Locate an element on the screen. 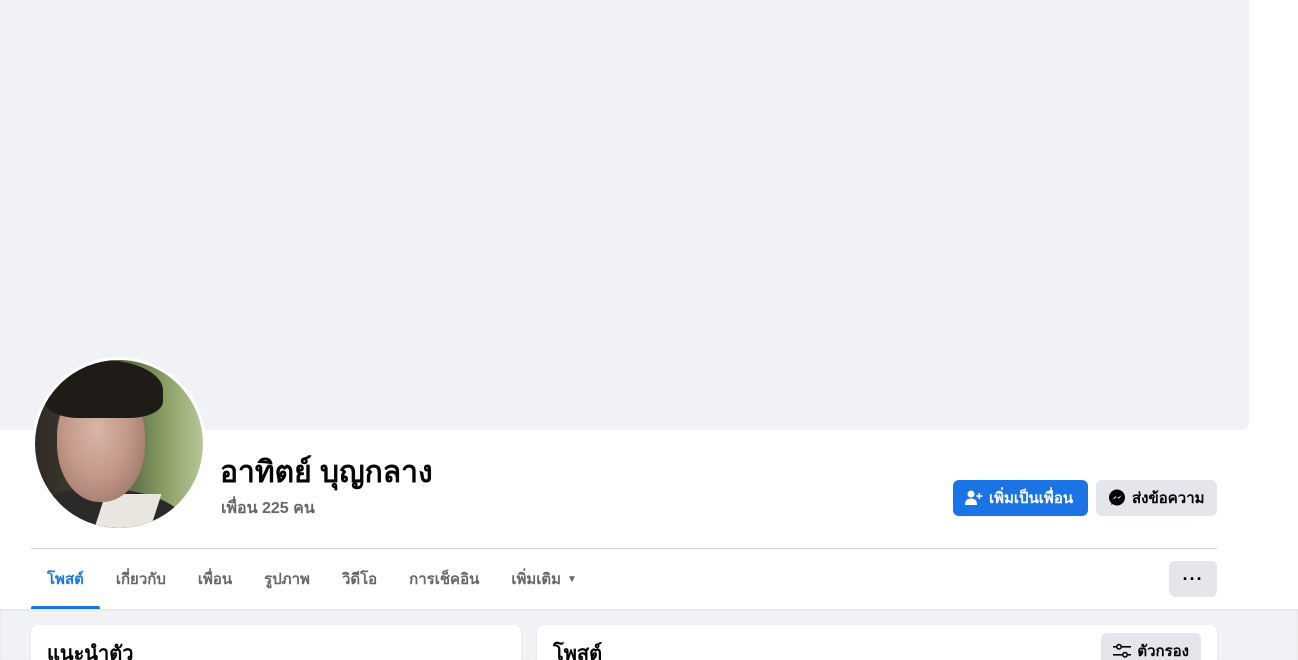 The width and height of the screenshot is (1298, 660). profile-picture is located at coordinates (119, 444).